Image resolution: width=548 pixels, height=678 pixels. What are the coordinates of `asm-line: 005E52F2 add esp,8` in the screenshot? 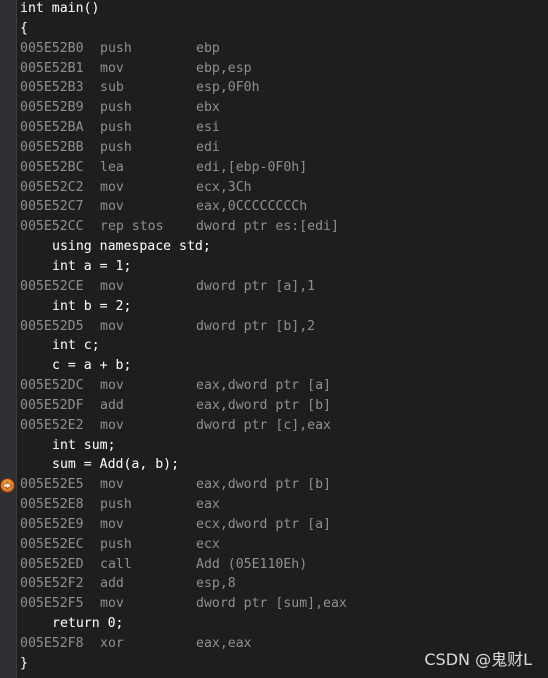 It's located at (284, 584).